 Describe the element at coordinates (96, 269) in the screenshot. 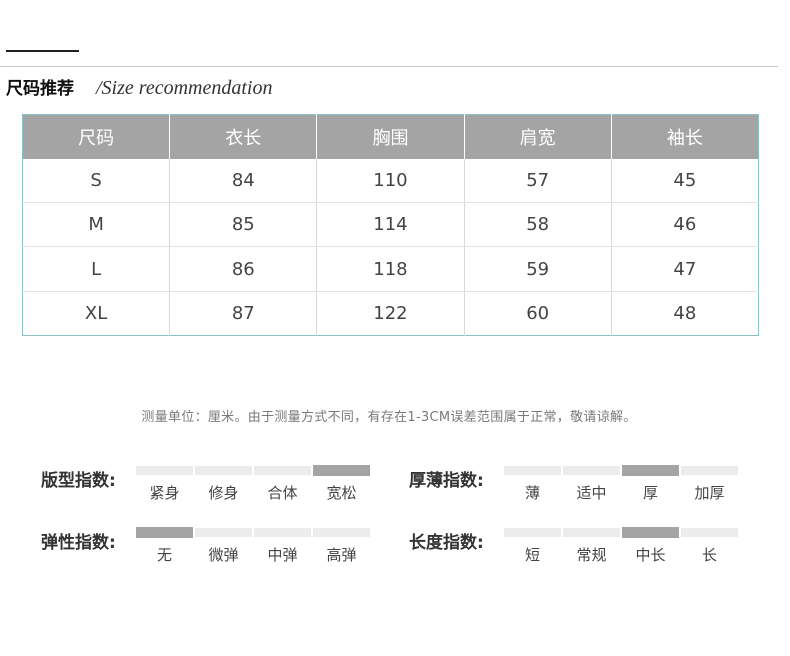

I see `cell: L` at that location.